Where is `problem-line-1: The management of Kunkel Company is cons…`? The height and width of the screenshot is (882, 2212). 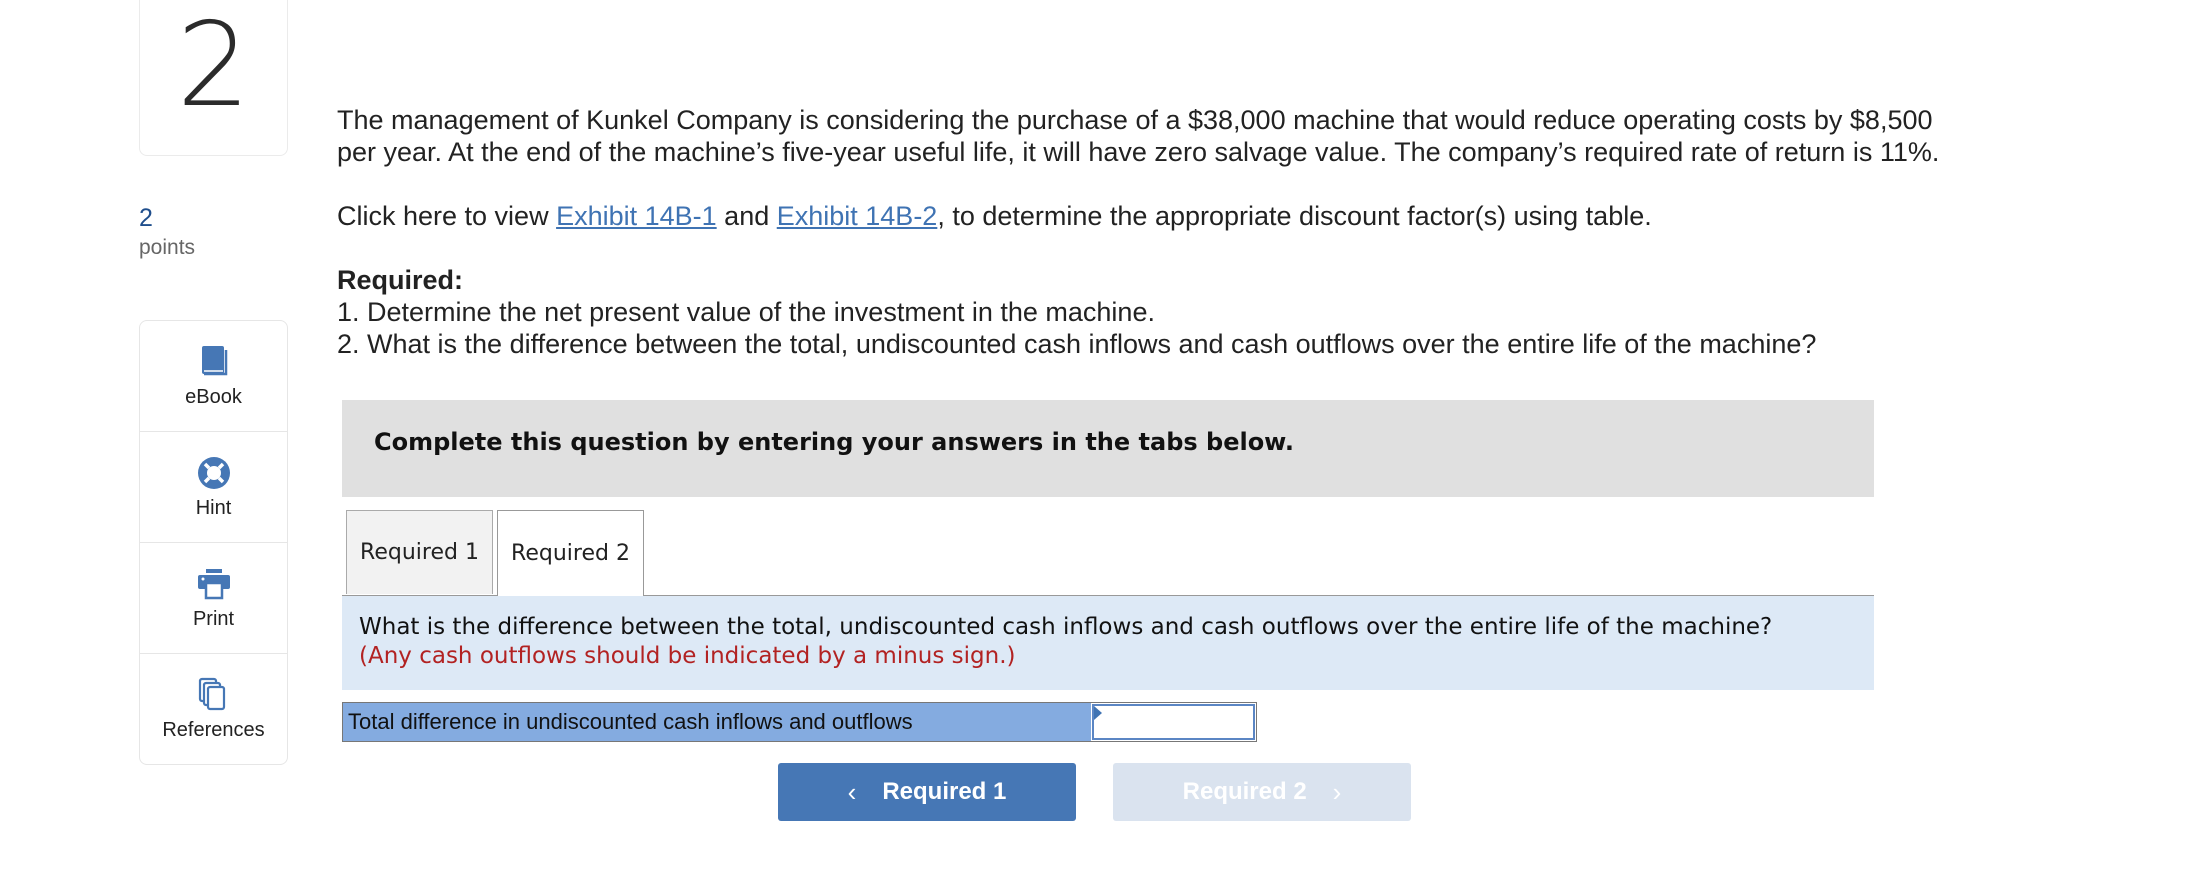
problem-line-1: The management of Kunkel Company is cons… is located at coordinates (1135, 120).